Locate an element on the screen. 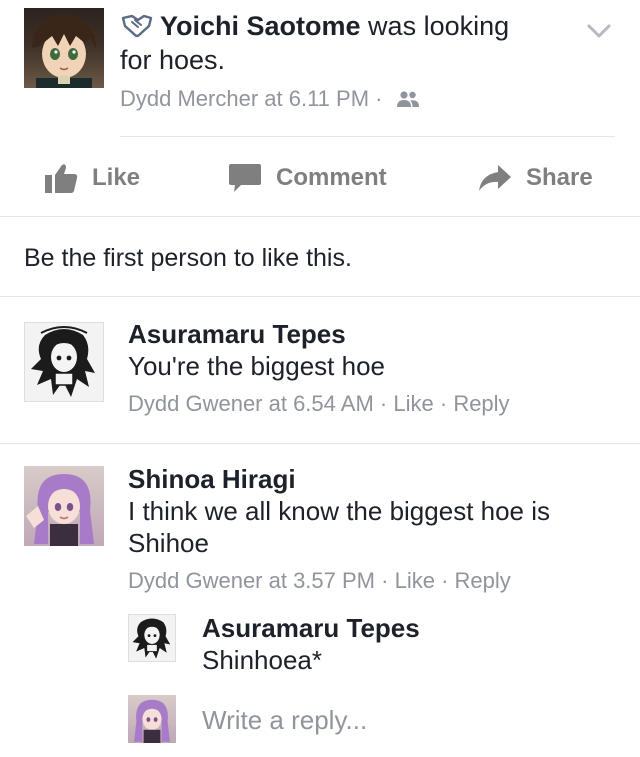 The image size is (640, 757). comment-text-line: Shihoe is located at coordinates (168, 543).